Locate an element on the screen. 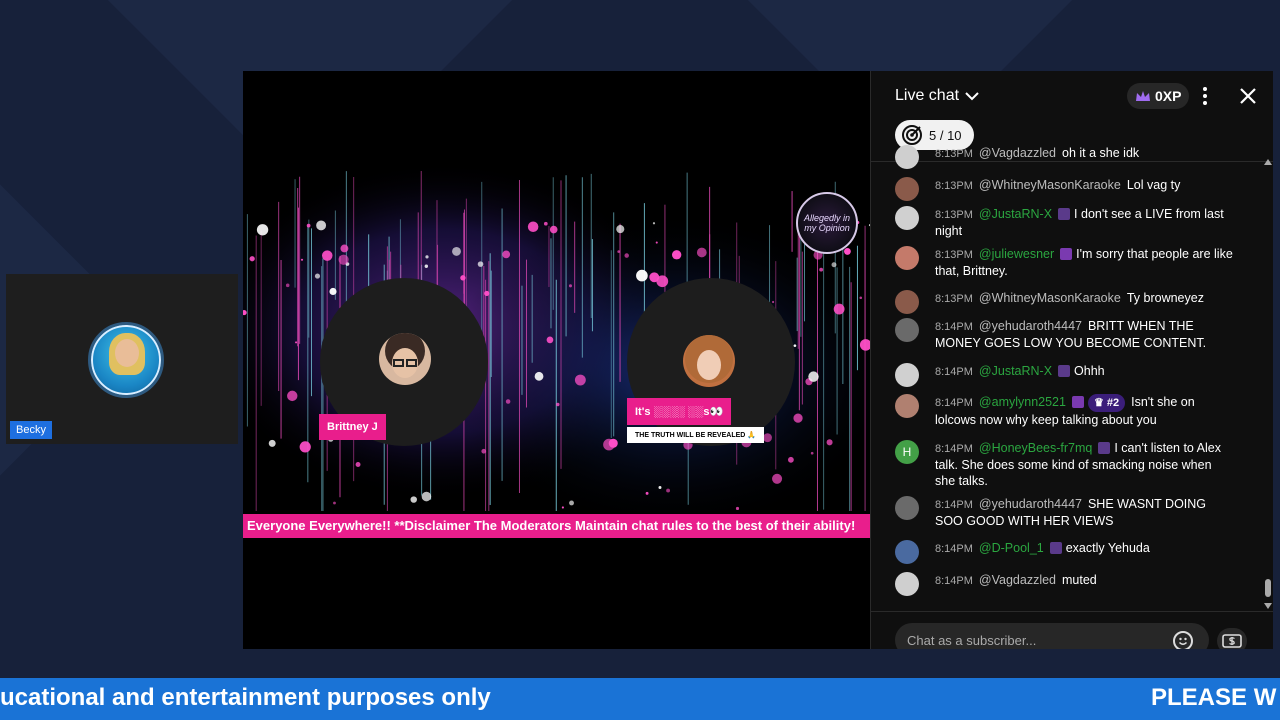 This screenshot has height=720, width=1280. chat-message: 8:13PM @WhitneyMasonKaraoke Ty browneyez is located at coordinates (1065, 302).